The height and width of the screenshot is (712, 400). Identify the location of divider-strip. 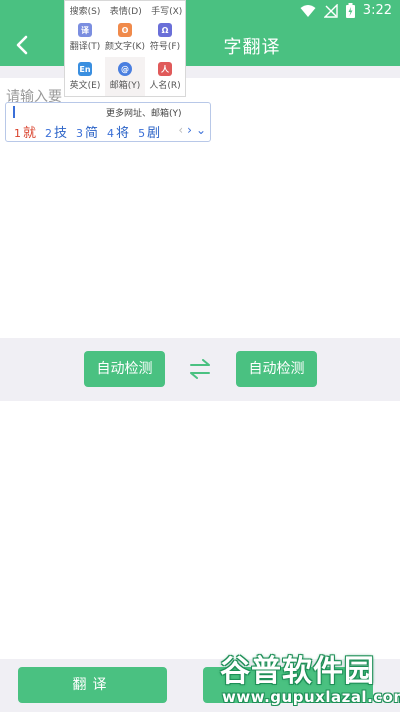
(200, 72).